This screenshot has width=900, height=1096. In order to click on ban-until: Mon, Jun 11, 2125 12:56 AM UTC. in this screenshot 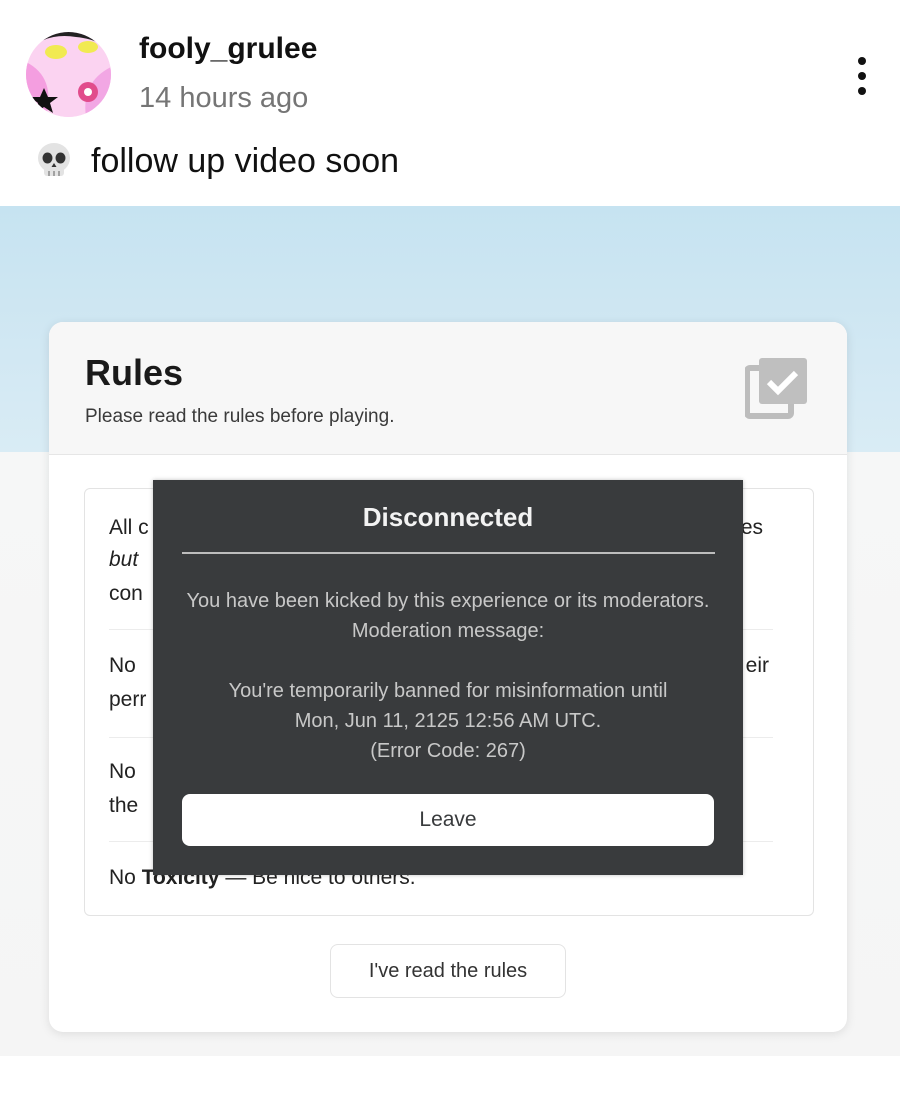, I will do `click(448, 721)`.